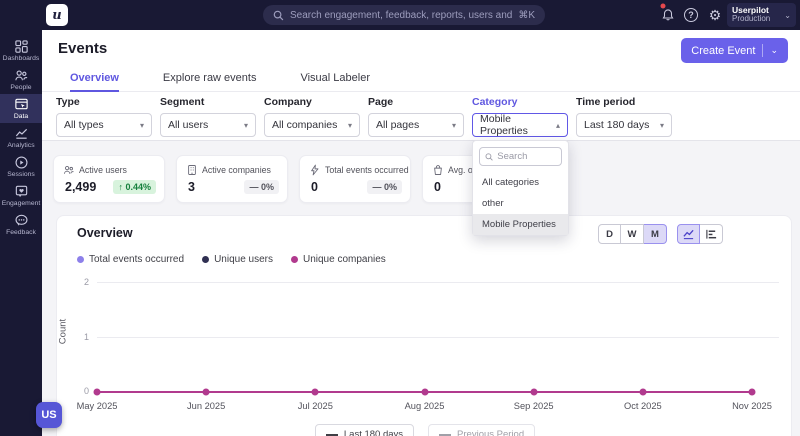 The image size is (800, 436). I want to click on stat-card-active-users: Active users 2,499 ↑ 0.44%, so click(109, 179).